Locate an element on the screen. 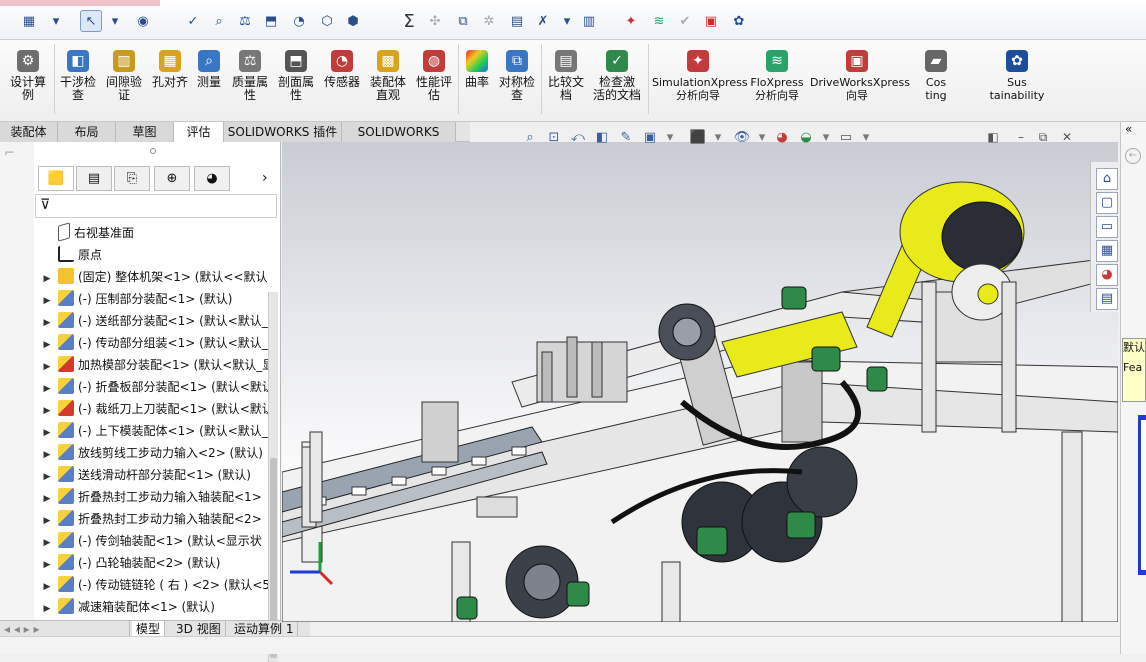 The image size is (1146, 662). dimxpert-tab-icon: ⊕ is located at coordinates (172, 178).